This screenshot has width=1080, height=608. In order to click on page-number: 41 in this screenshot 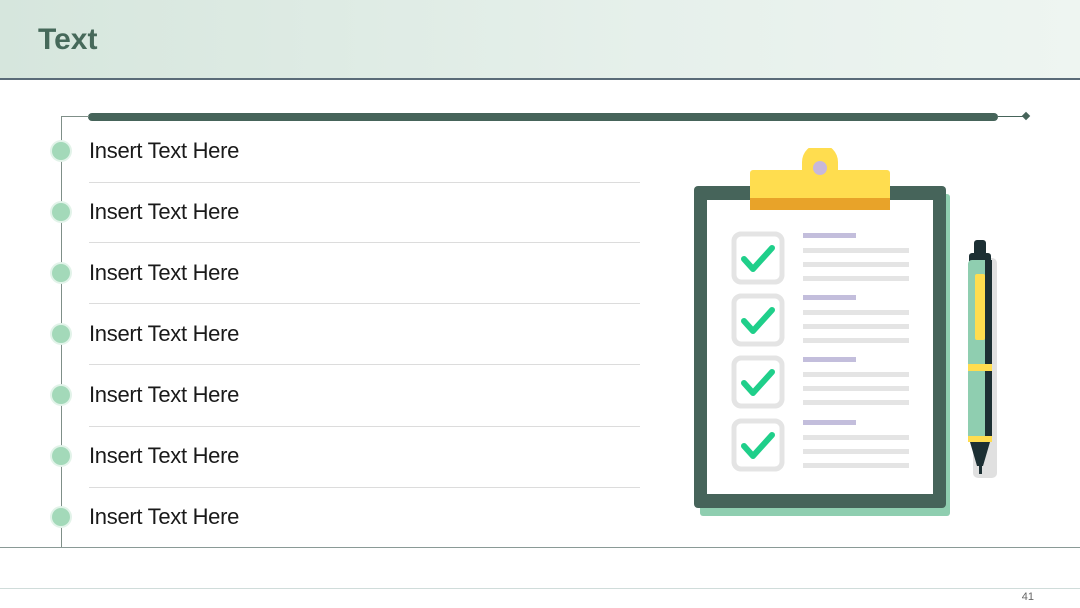, I will do `click(1027, 597)`.